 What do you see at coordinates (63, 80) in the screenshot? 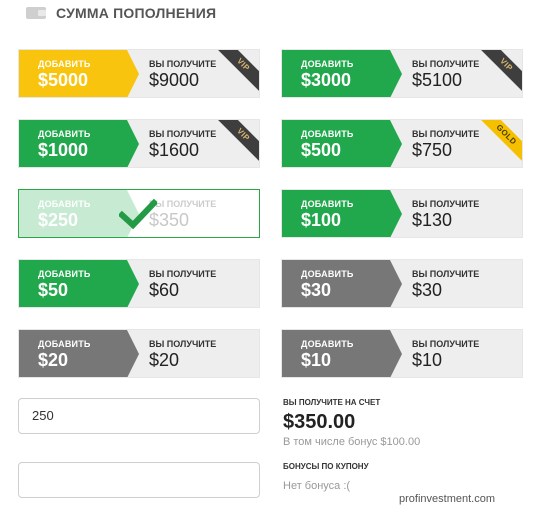
I see `add-amount: $5000` at bounding box center [63, 80].